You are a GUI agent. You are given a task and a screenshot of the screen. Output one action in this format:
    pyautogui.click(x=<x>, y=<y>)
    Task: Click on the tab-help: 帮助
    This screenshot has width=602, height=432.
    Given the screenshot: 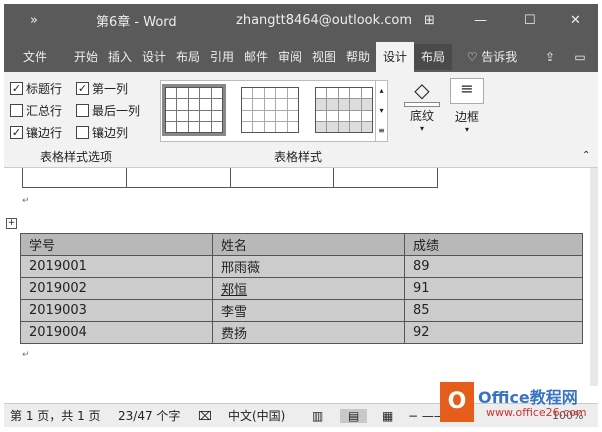 What is the action you would take?
    pyautogui.click(x=358, y=57)
    